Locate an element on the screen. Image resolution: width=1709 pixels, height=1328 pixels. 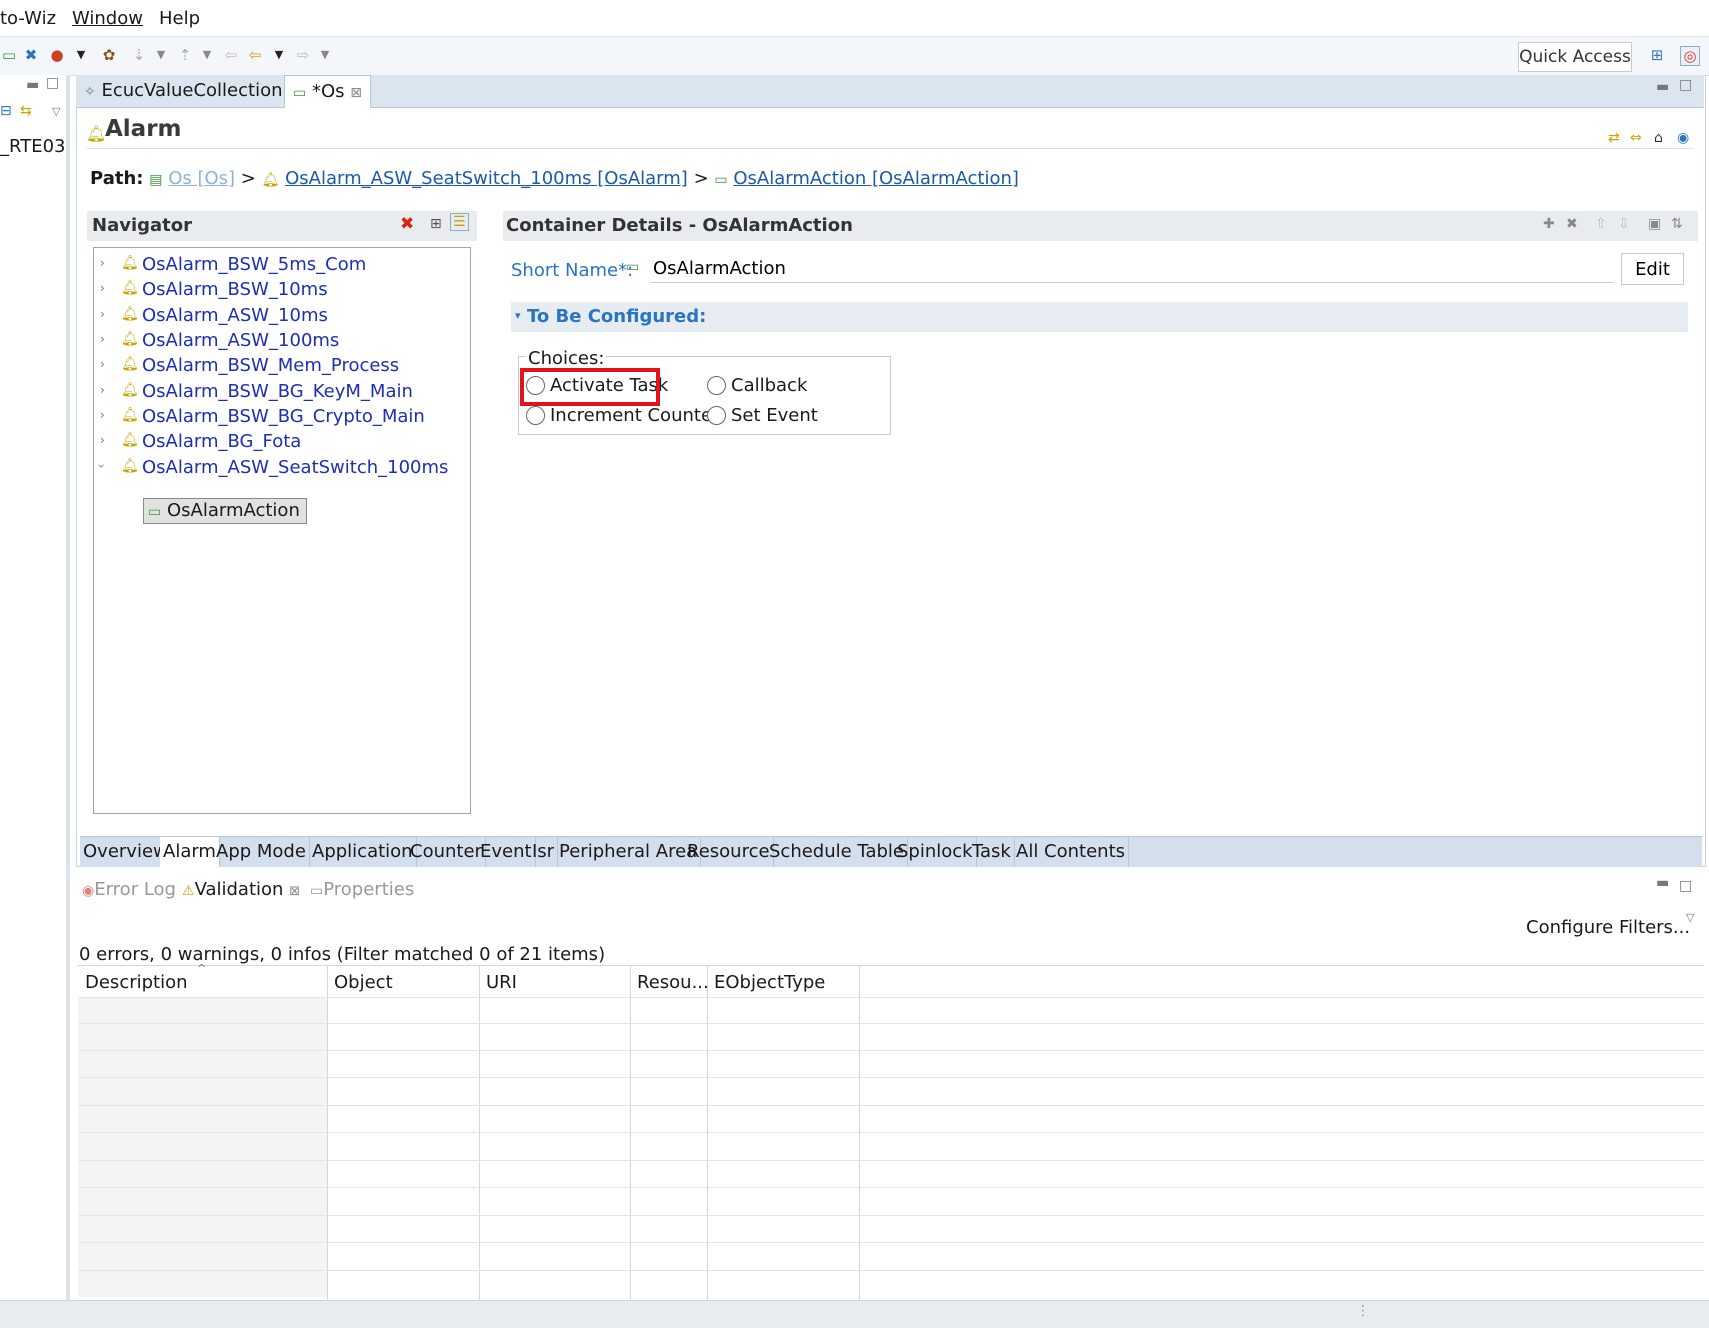
move-down-icon: ⇩ is located at coordinates (1624, 224).